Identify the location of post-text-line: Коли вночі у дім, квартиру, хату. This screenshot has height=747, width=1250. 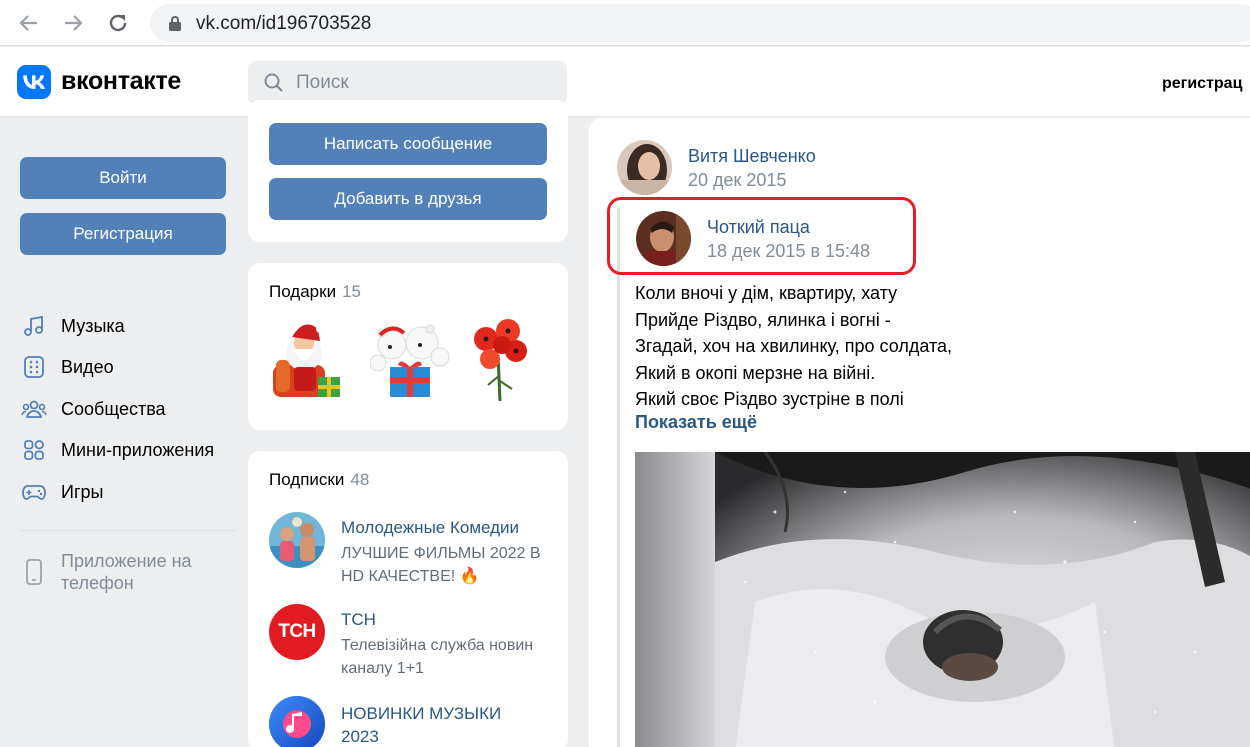
(766, 293).